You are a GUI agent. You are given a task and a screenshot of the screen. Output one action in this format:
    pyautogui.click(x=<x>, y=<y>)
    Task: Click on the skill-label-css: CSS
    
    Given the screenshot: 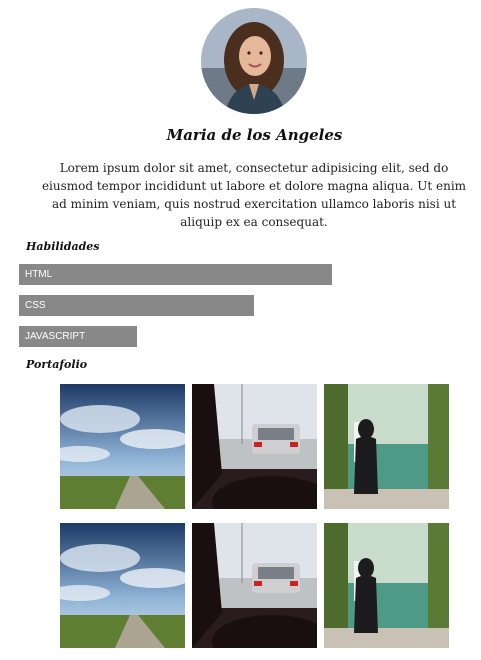 What is the action you would take?
    pyautogui.click(x=35, y=305)
    